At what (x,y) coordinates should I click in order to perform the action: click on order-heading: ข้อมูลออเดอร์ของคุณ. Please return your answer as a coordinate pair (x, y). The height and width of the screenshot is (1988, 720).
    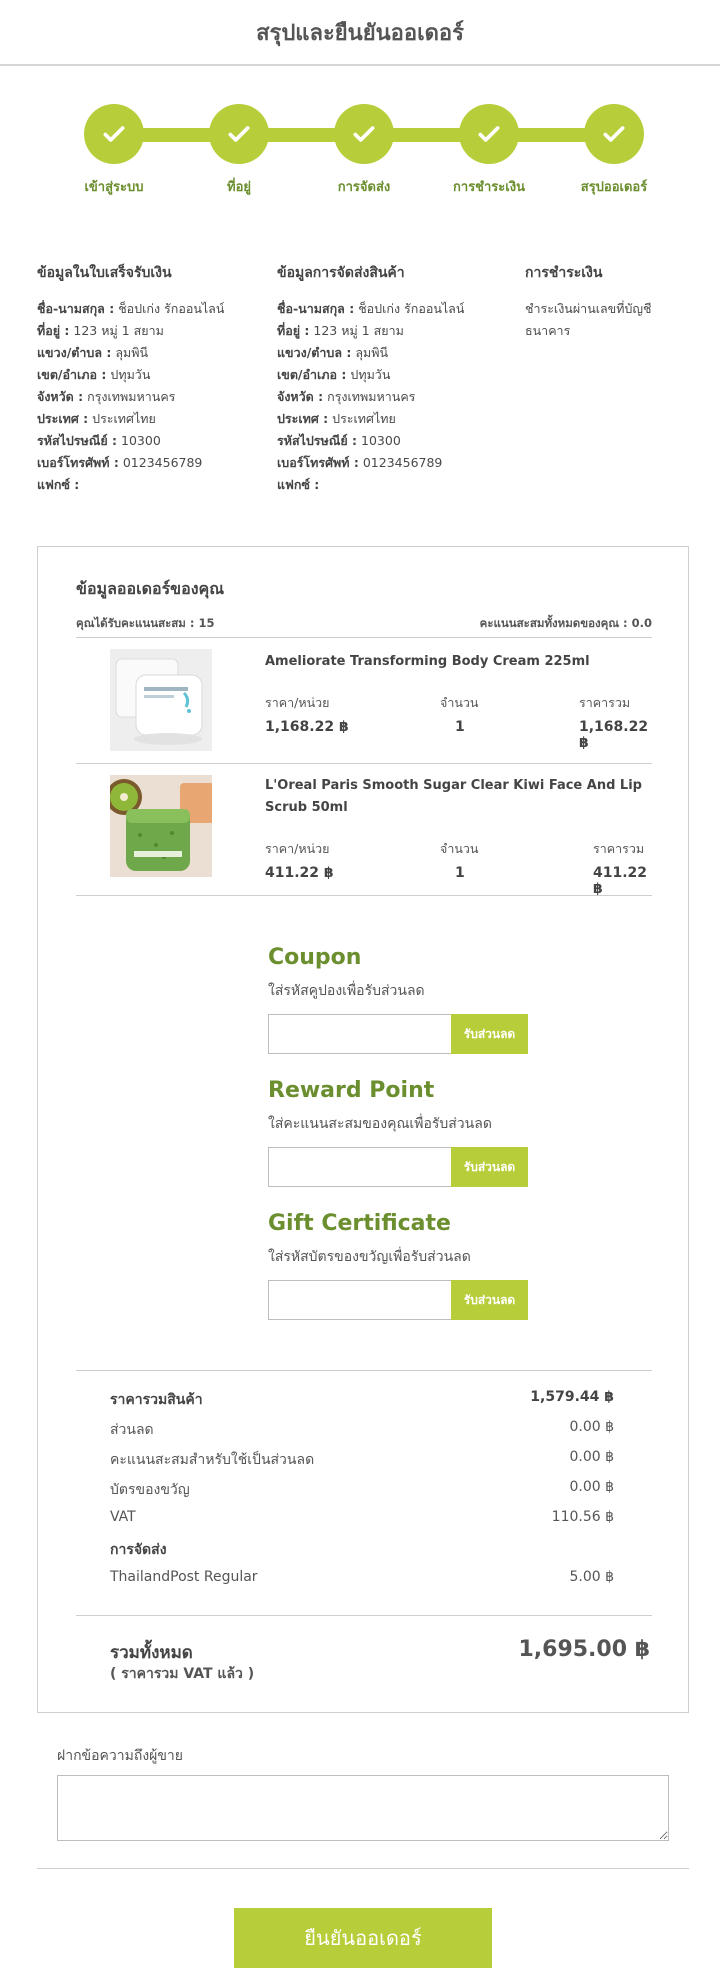
    Looking at the image, I should click on (150, 588).